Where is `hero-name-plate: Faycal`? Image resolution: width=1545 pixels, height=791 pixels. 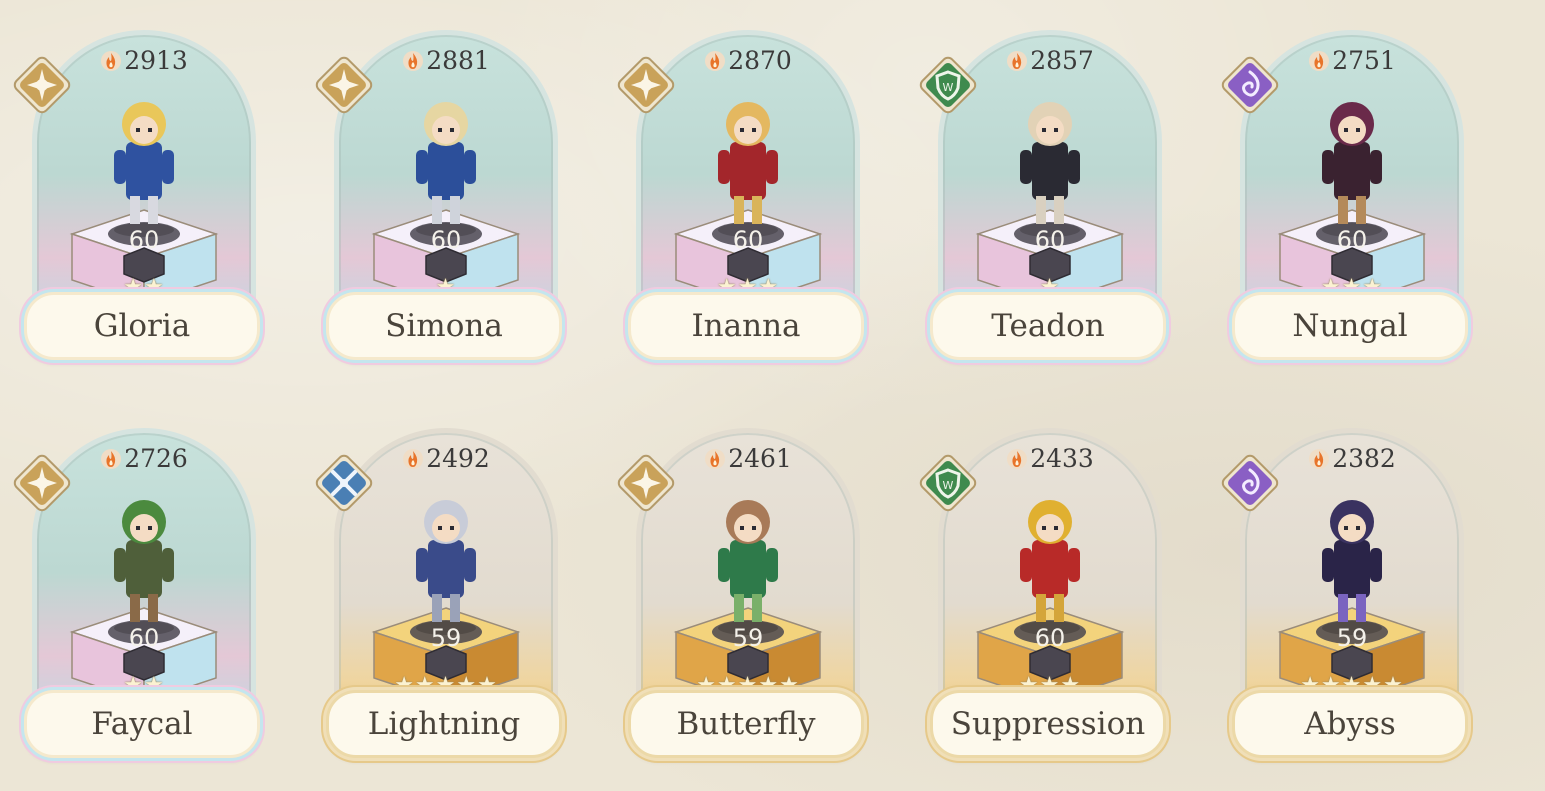 hero-name-plate: Faycal is located at coordinates (142, 724).